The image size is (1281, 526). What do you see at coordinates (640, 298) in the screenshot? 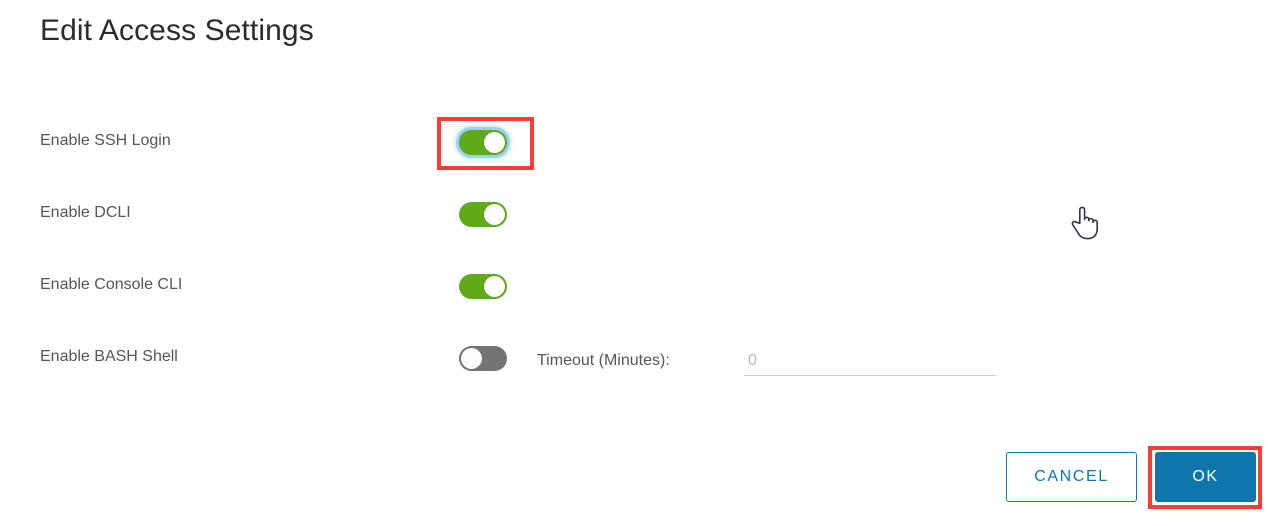
I see `setting-row-enable-console-cli: Enable Console CLI` at bounding box center [640, 298].